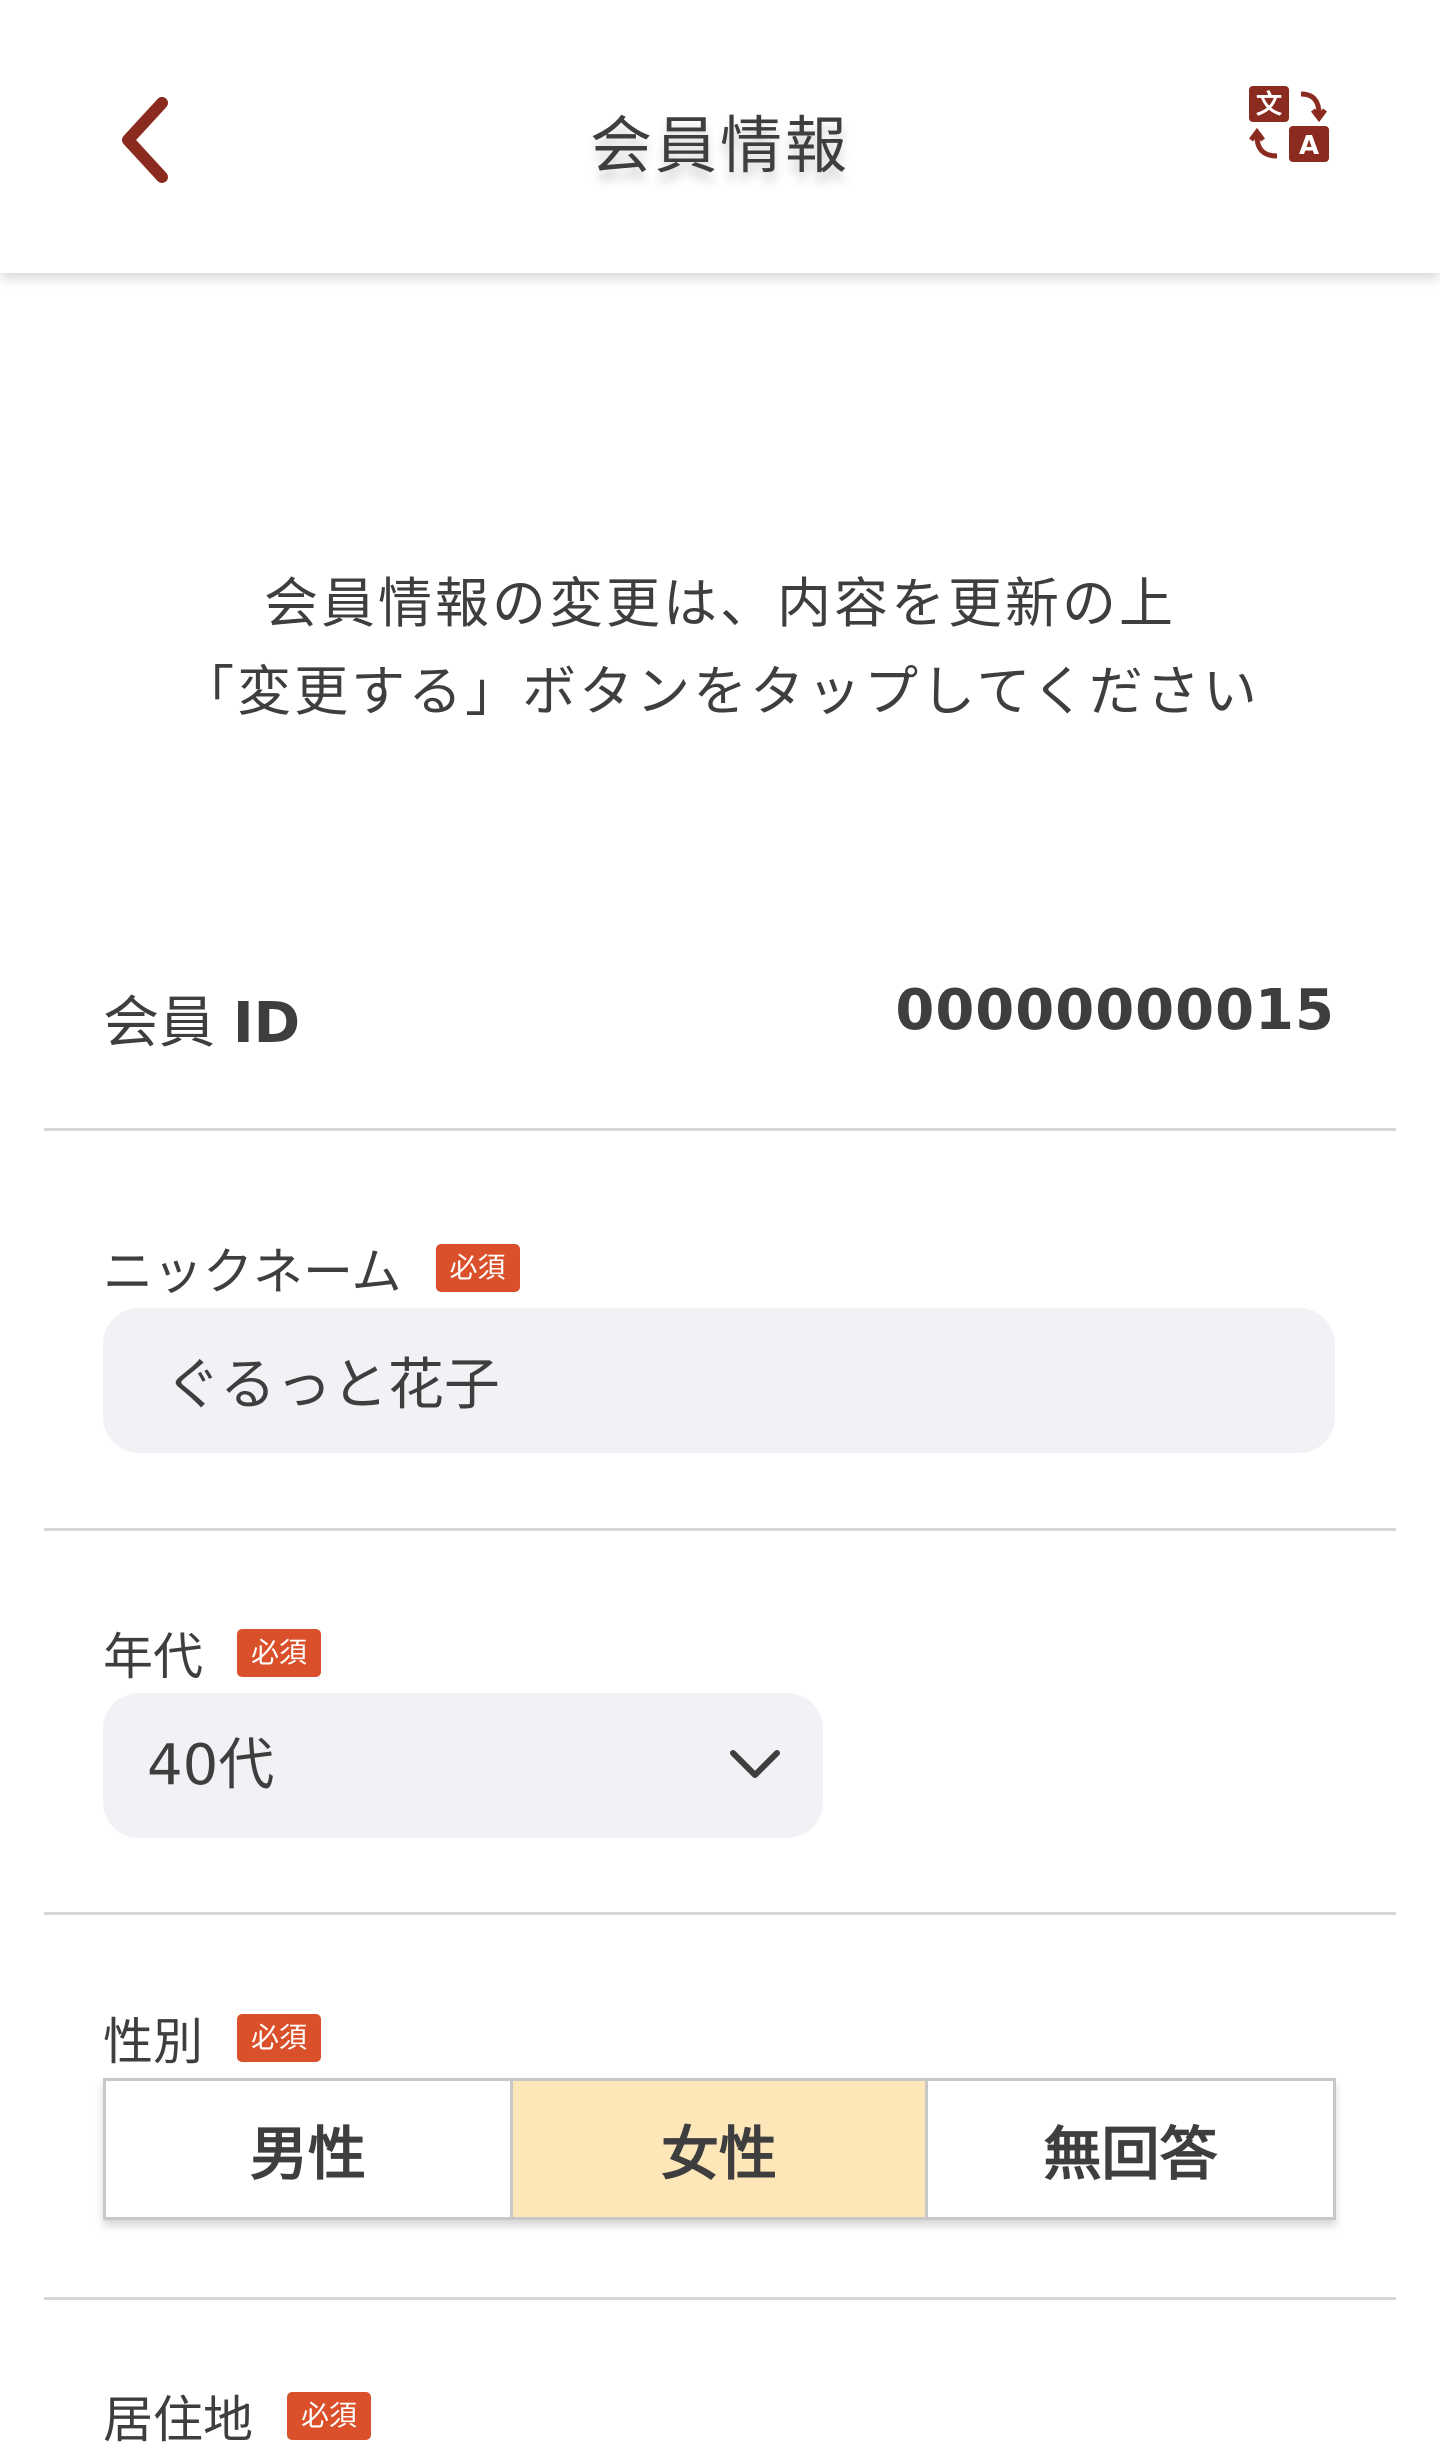 The width and height of the screenshot is (1440, 2452). I want to click on gender-option-no-answer: 無回答, so click(1129, 2149).